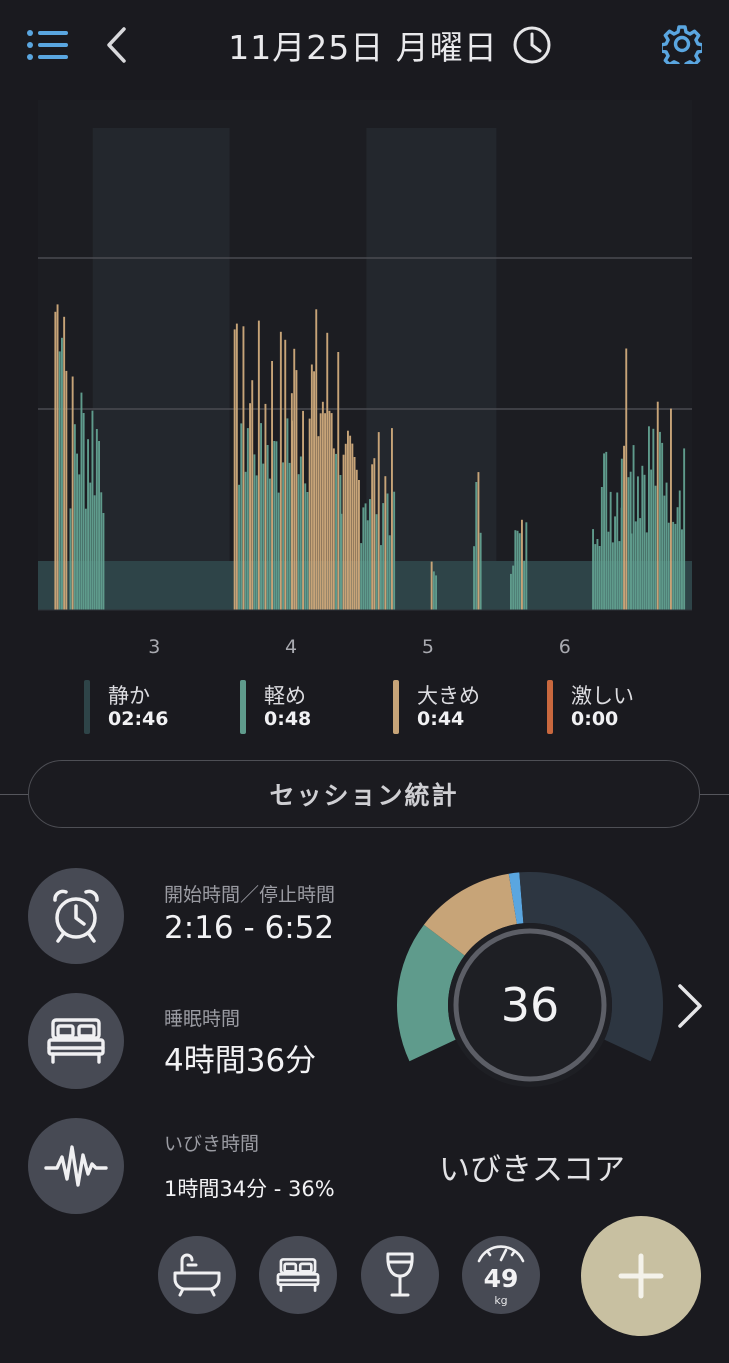 Image resolution: width=729 pixels, height=1363 pixels. I want to click on snore-time-icon-badge, so click(76, 1166).